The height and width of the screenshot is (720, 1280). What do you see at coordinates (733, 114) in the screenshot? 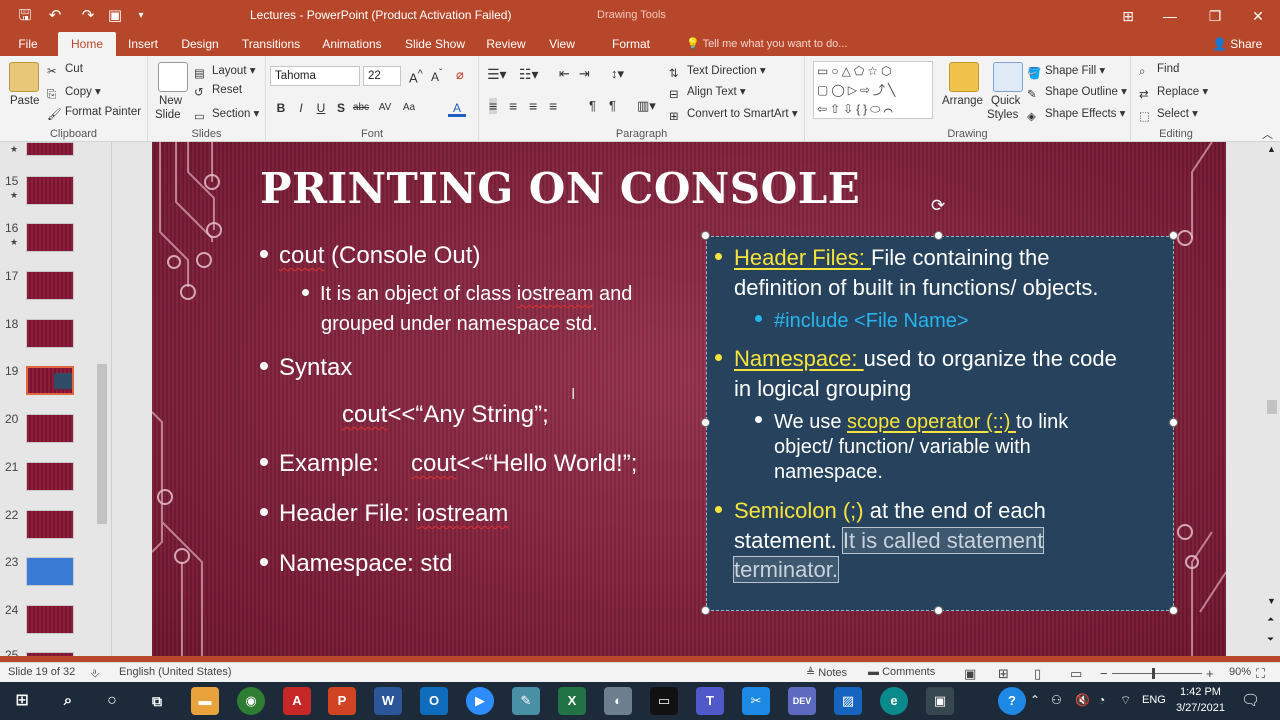
I see `convert-to-smartart-button: ⊞ Convert to SmartArt ▾` at bounding box center [733, 114].